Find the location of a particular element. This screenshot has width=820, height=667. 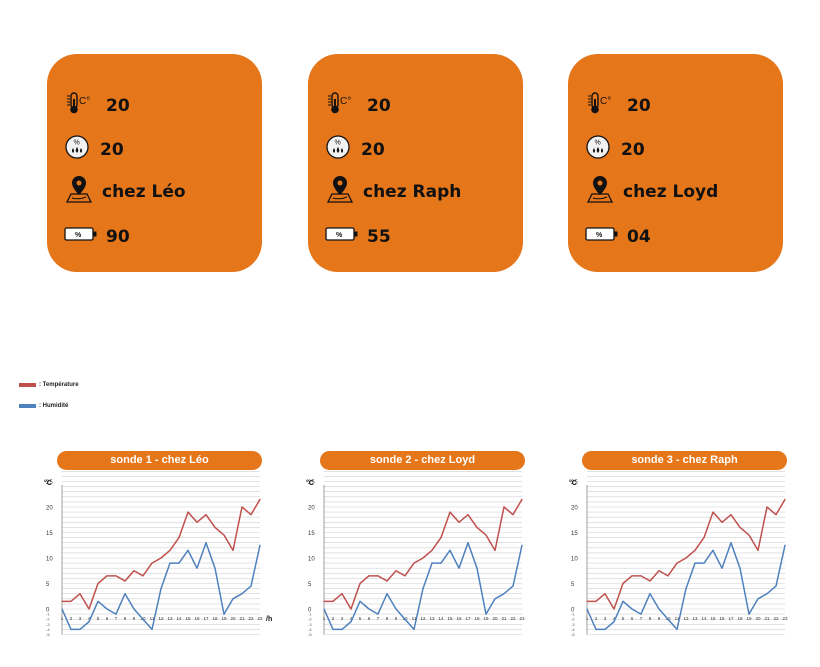

battery-row: % 04 is located at coordinates (618, 236).